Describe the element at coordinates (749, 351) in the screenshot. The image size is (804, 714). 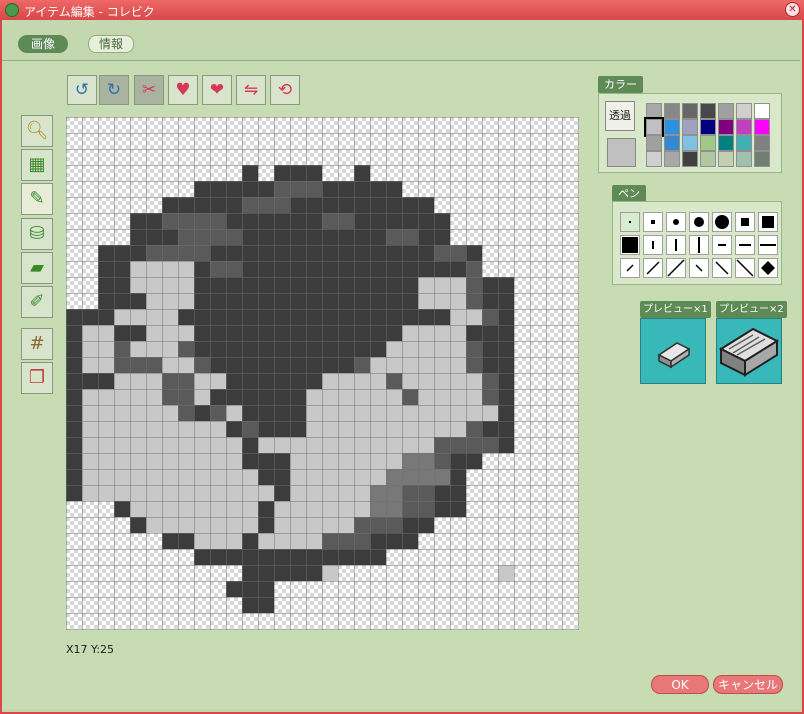
I see `preview-x2` at that location.